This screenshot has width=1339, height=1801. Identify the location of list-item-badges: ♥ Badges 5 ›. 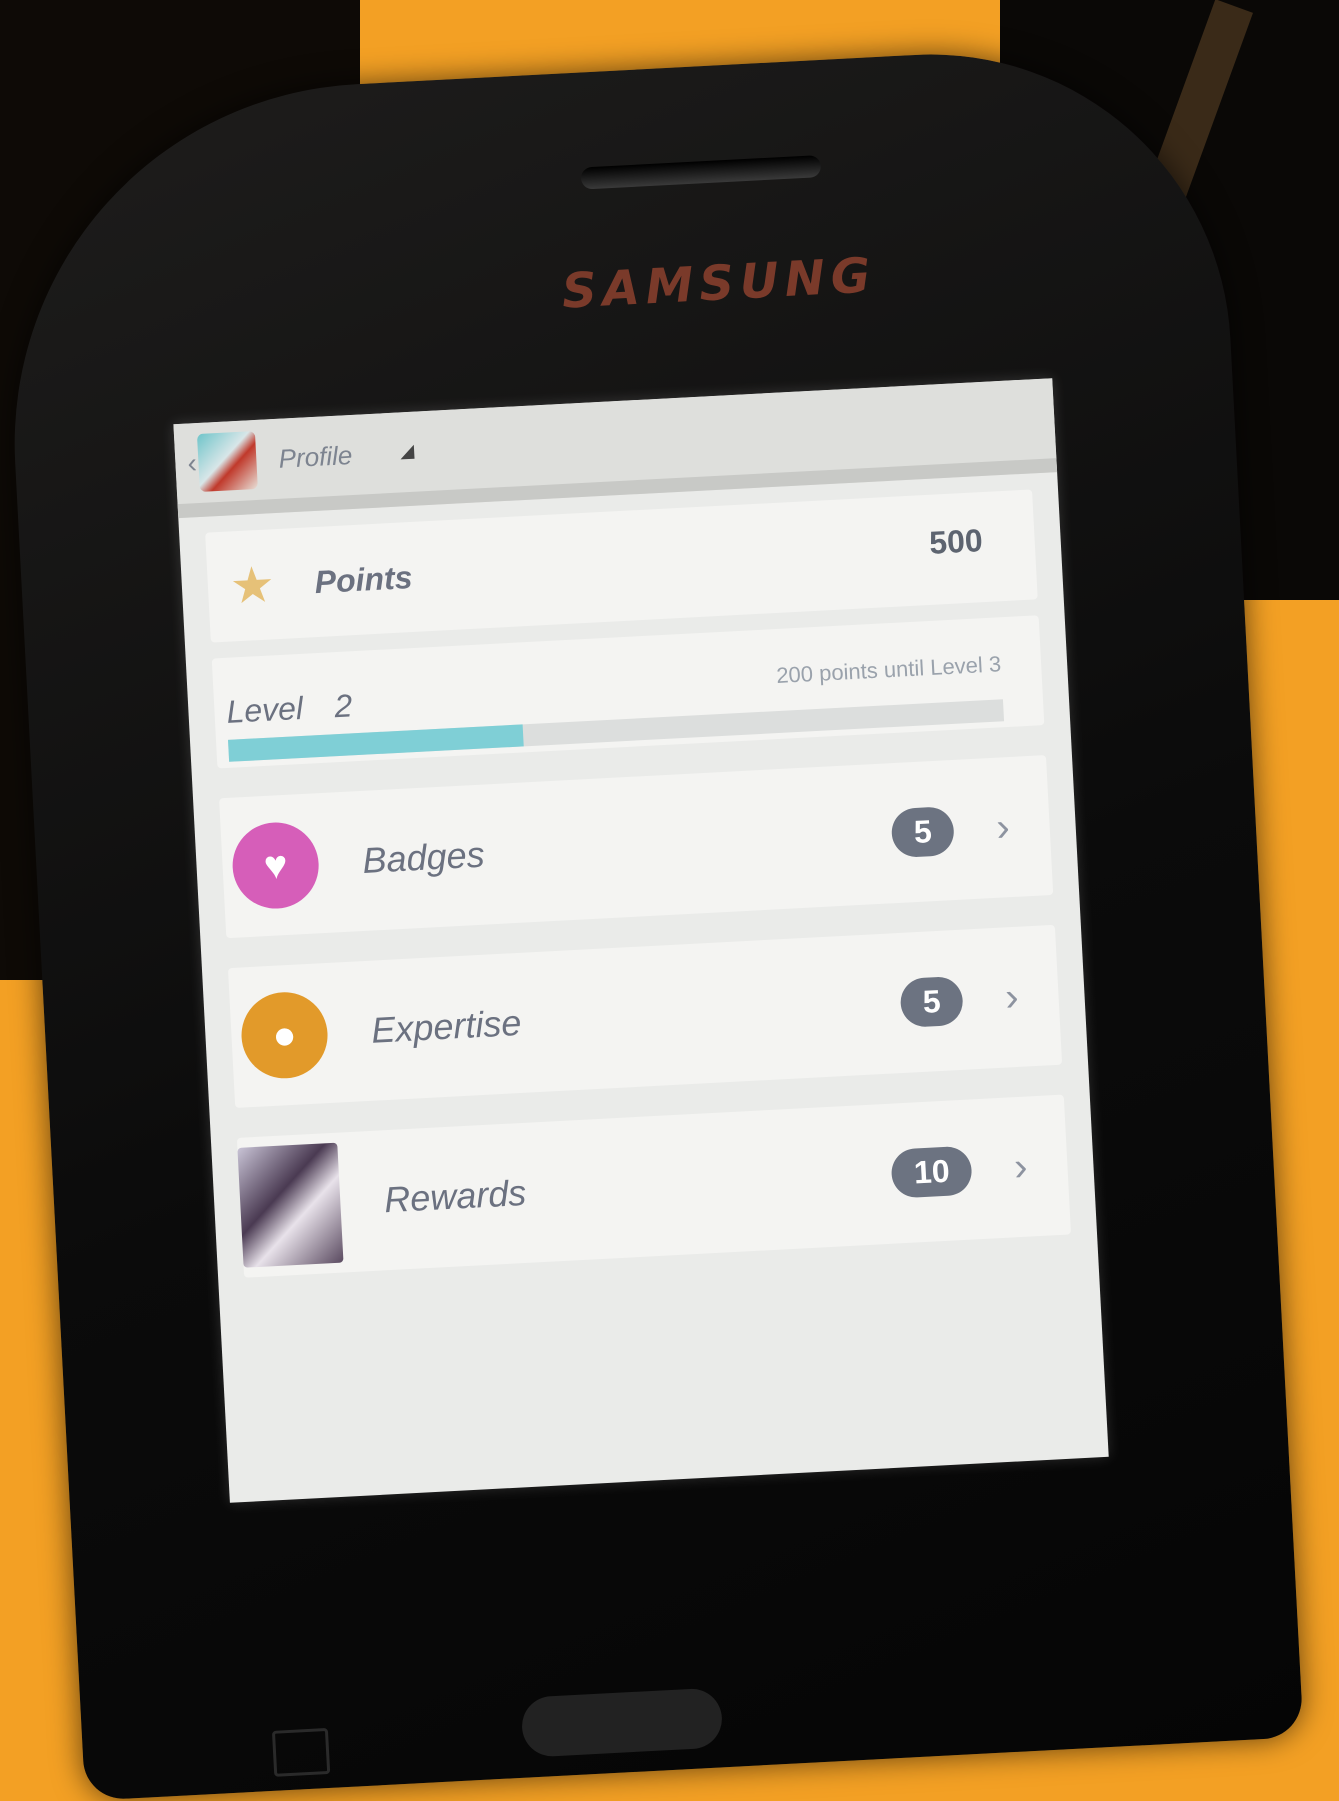
(636, 847).